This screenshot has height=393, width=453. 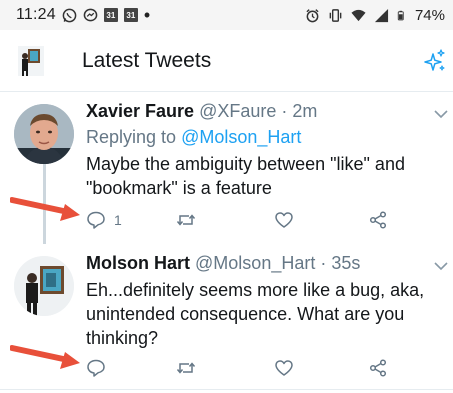 I want to click on reply-button, so click(x=100, y=368).